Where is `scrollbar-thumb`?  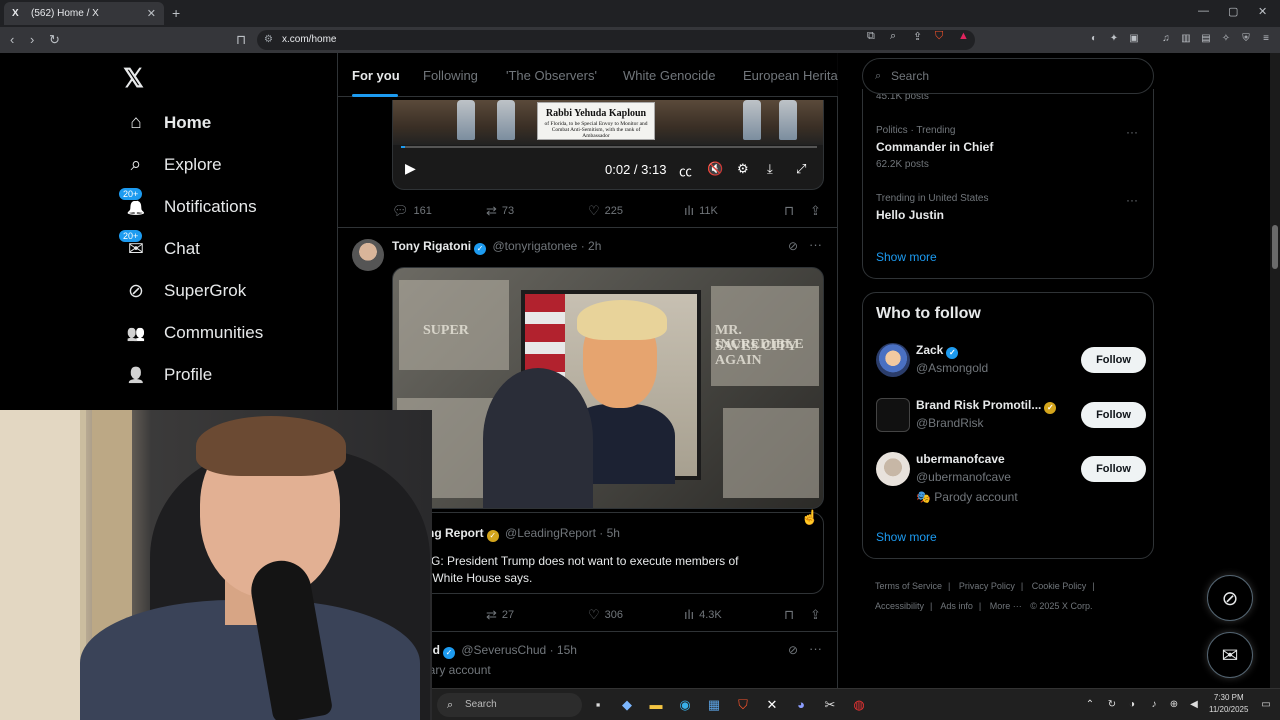
scrollbar-thumb is located at coordinates (1275, 247).